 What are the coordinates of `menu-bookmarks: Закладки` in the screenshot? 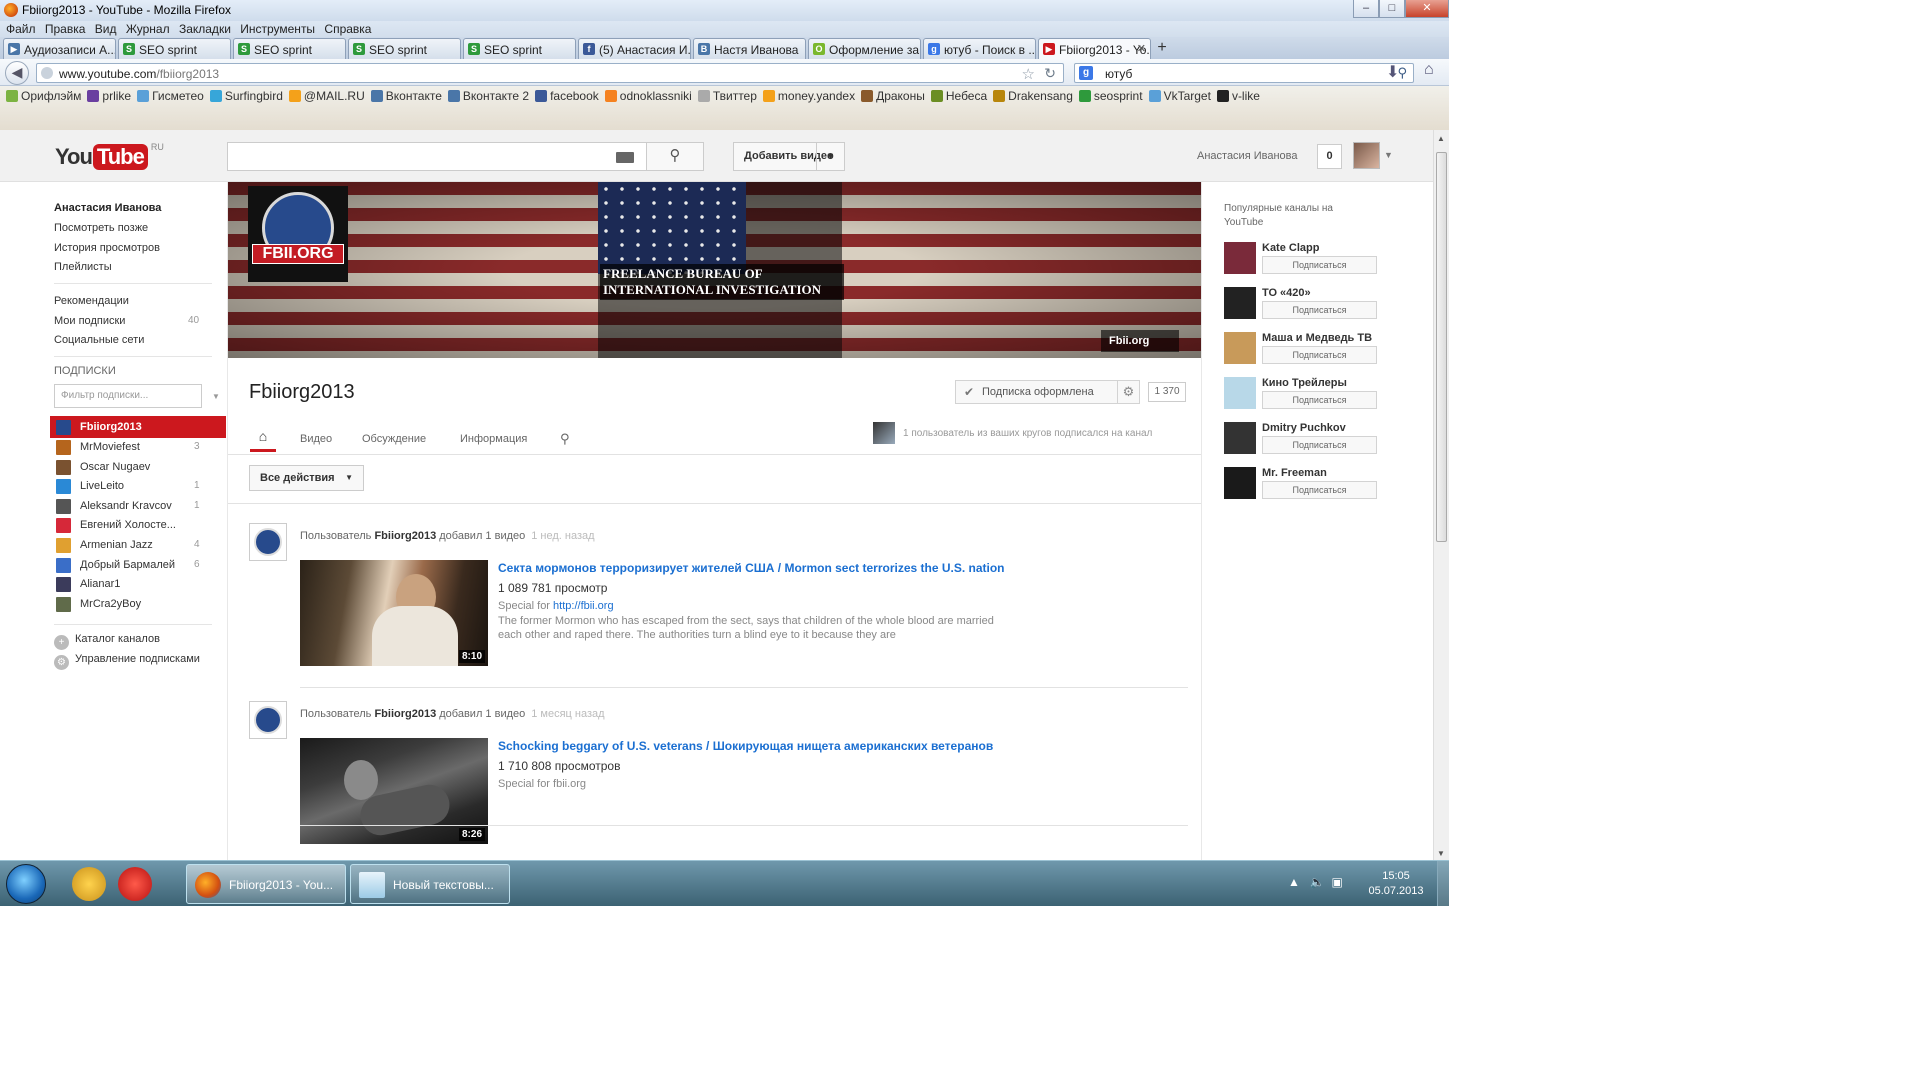 It's located at (205, 29).